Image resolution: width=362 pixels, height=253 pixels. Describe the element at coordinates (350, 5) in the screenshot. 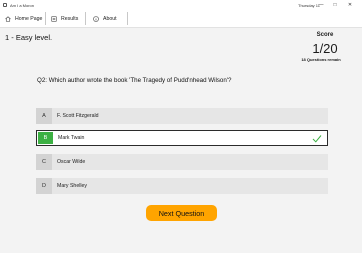

I see `close-button: ✕` at that location.